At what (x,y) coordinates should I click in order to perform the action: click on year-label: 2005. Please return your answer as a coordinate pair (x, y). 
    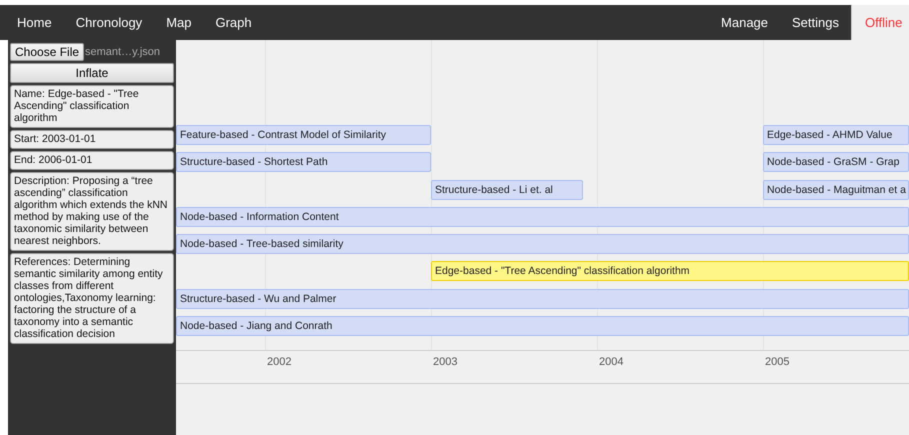
    Looking at the image, I should click on (777, 362).